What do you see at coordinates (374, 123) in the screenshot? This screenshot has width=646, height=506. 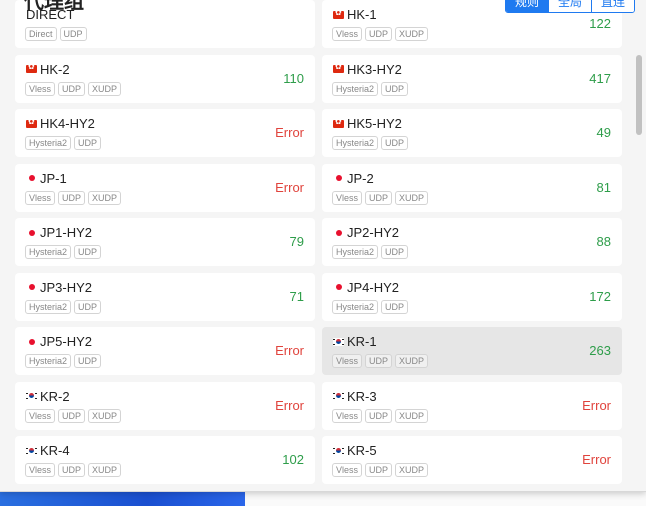 I see `proxy-name-label: HK5-HY2` at bounding box center [374, 123].